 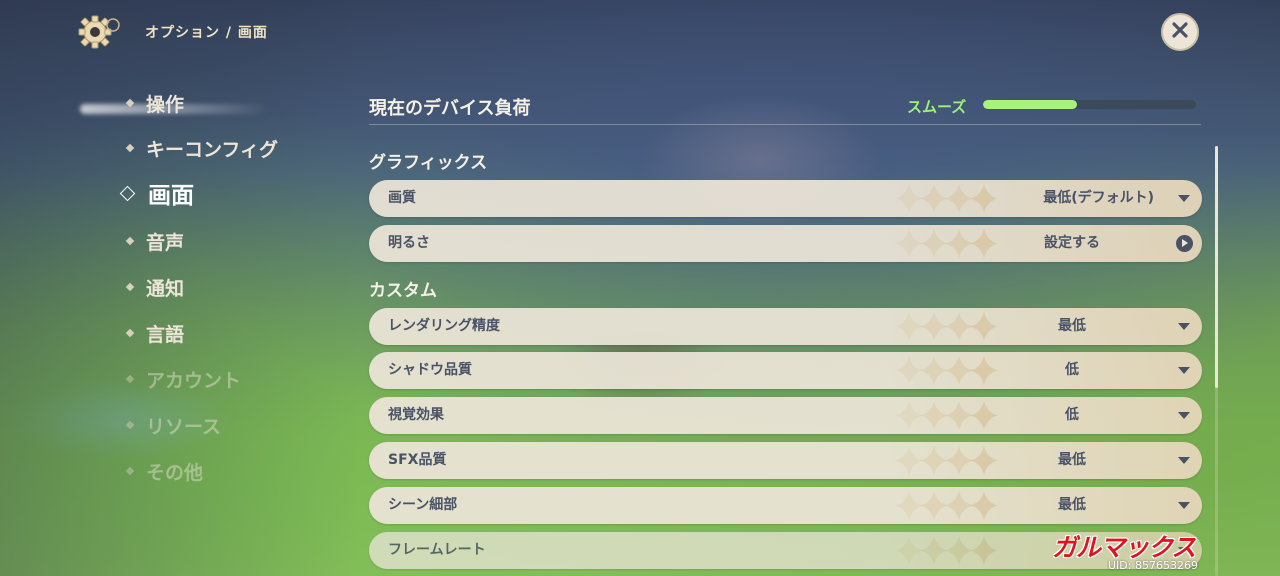 I want to click on play-arrow-icon, so click(x=1184, y=243).